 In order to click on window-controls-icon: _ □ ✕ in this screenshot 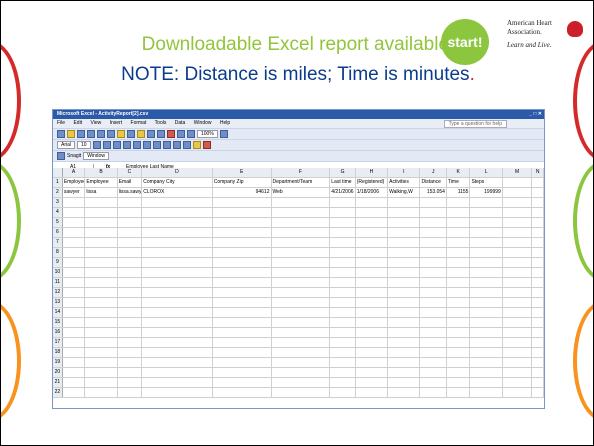, I will do `click(535, 114)`.